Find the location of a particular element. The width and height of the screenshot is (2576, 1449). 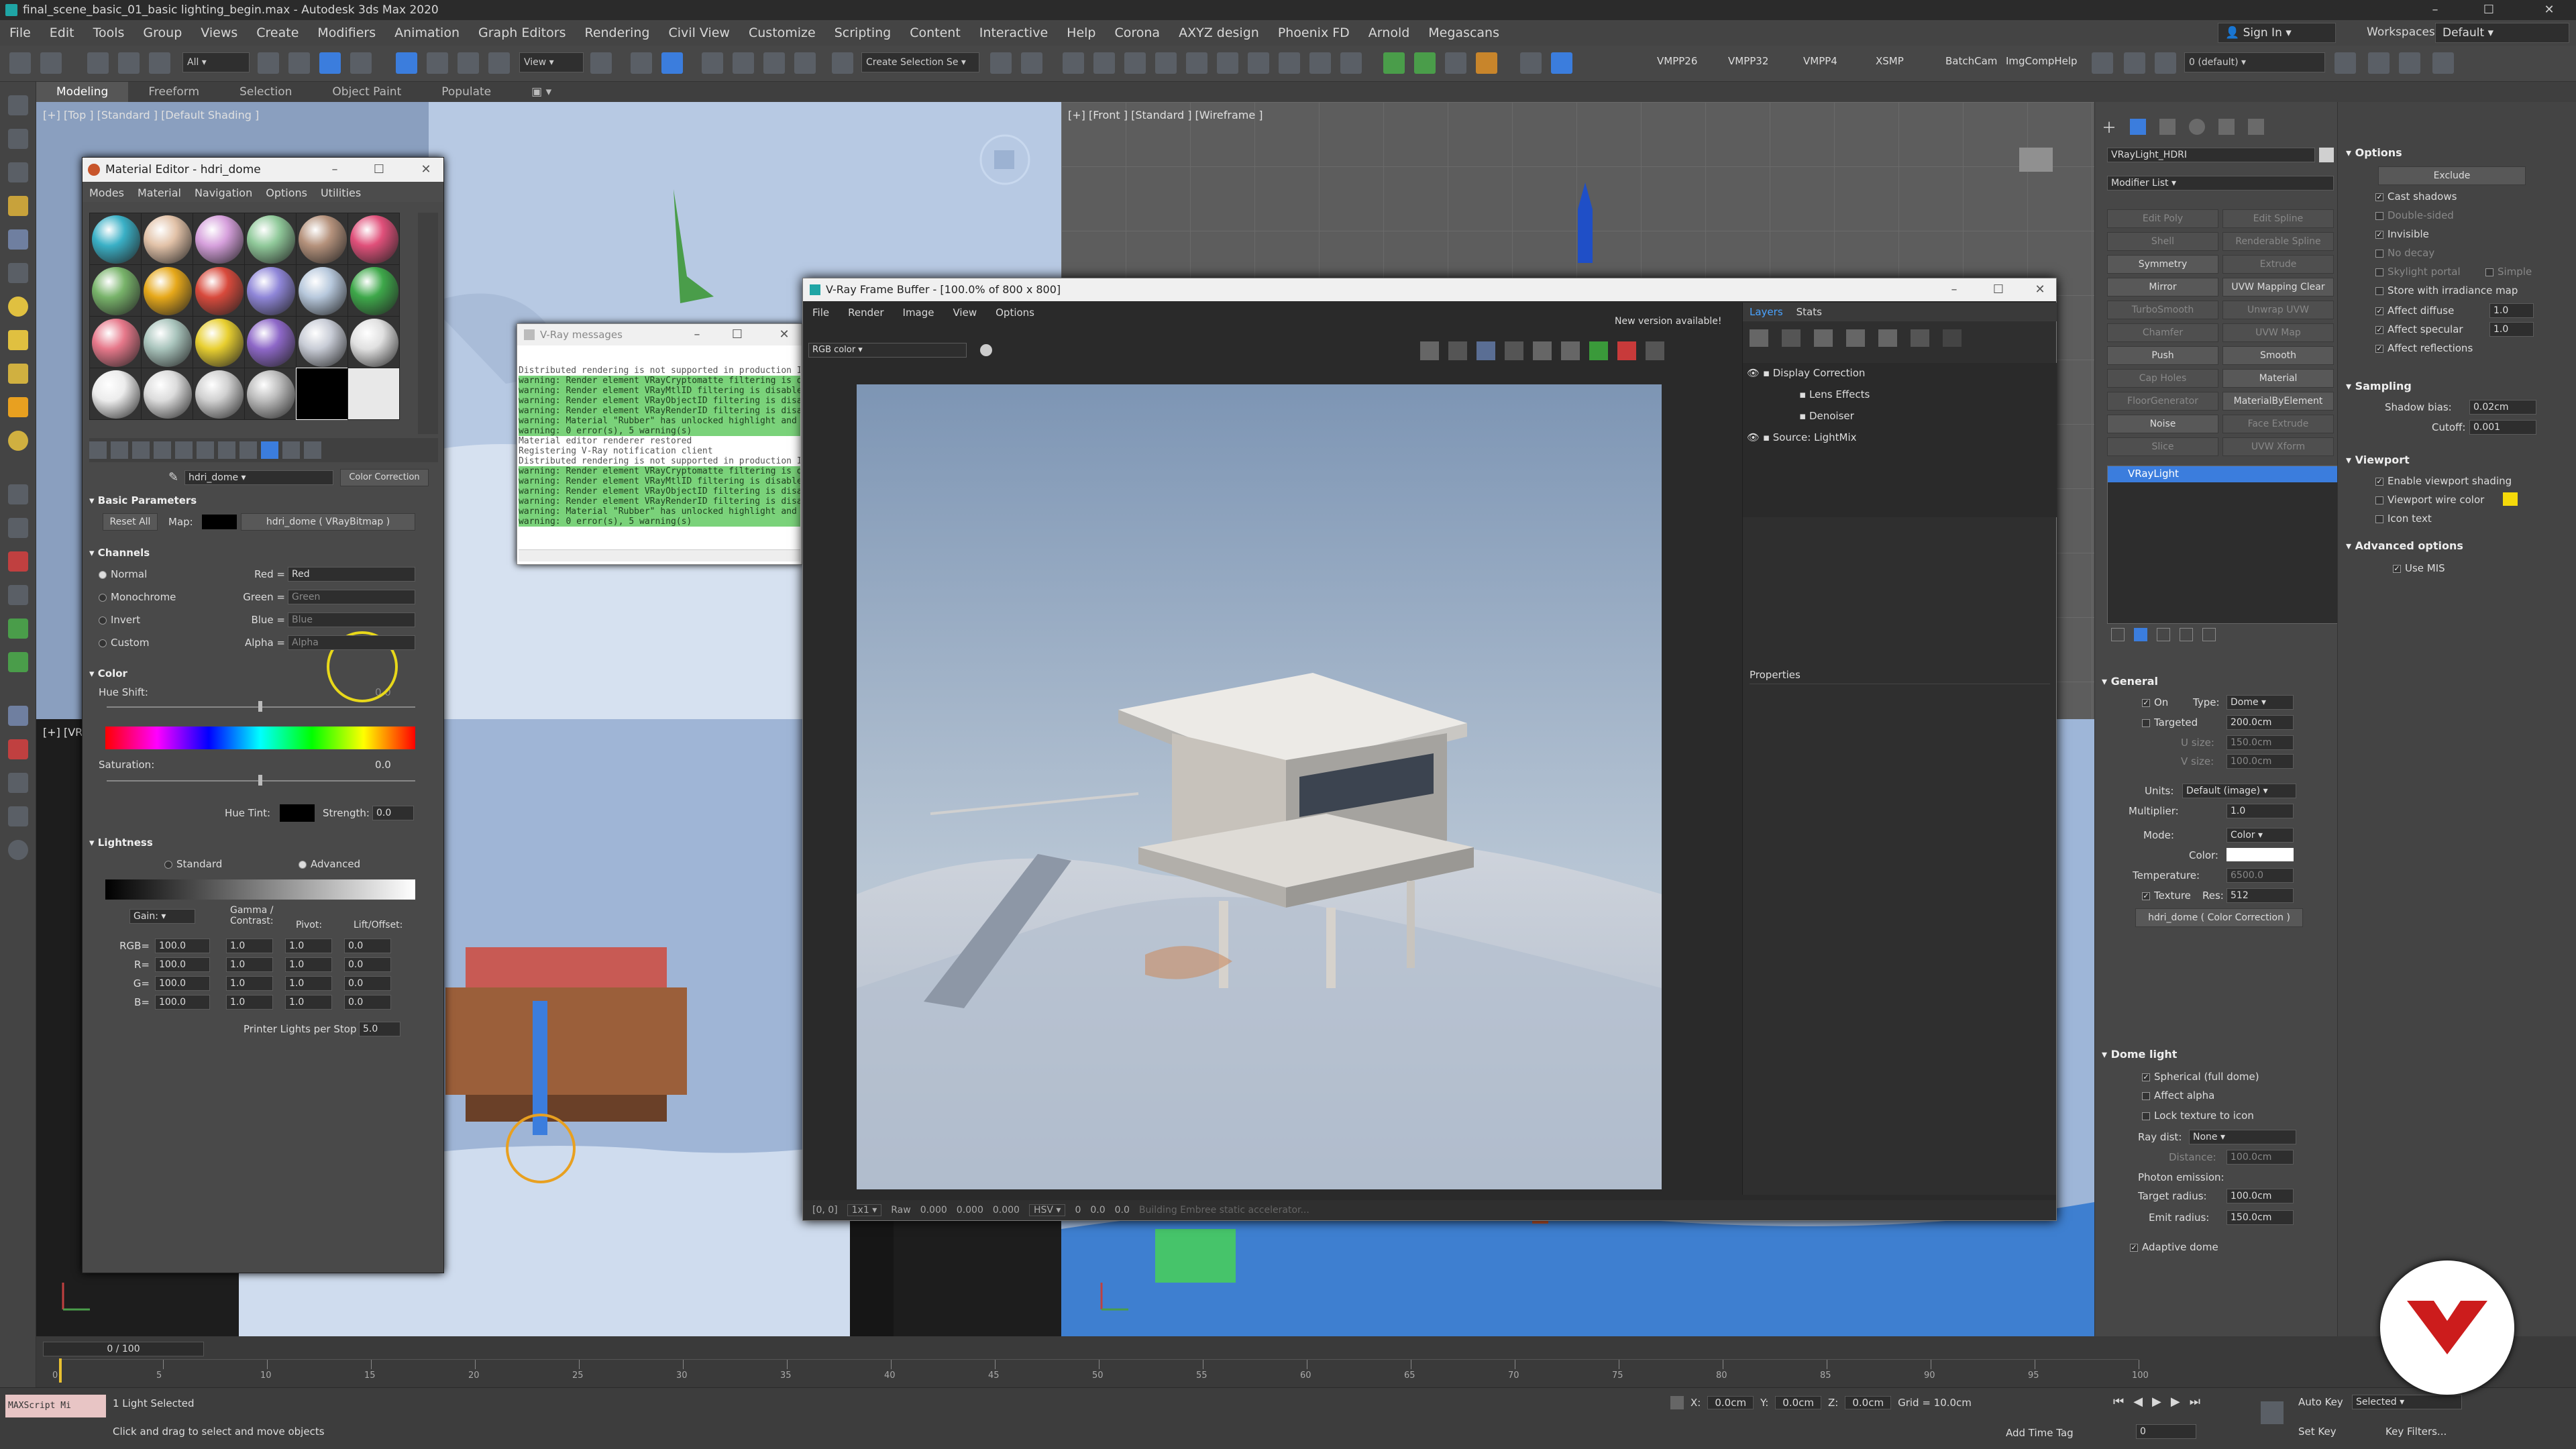

make-unique-material-icon is located at coordinates (184, 450).